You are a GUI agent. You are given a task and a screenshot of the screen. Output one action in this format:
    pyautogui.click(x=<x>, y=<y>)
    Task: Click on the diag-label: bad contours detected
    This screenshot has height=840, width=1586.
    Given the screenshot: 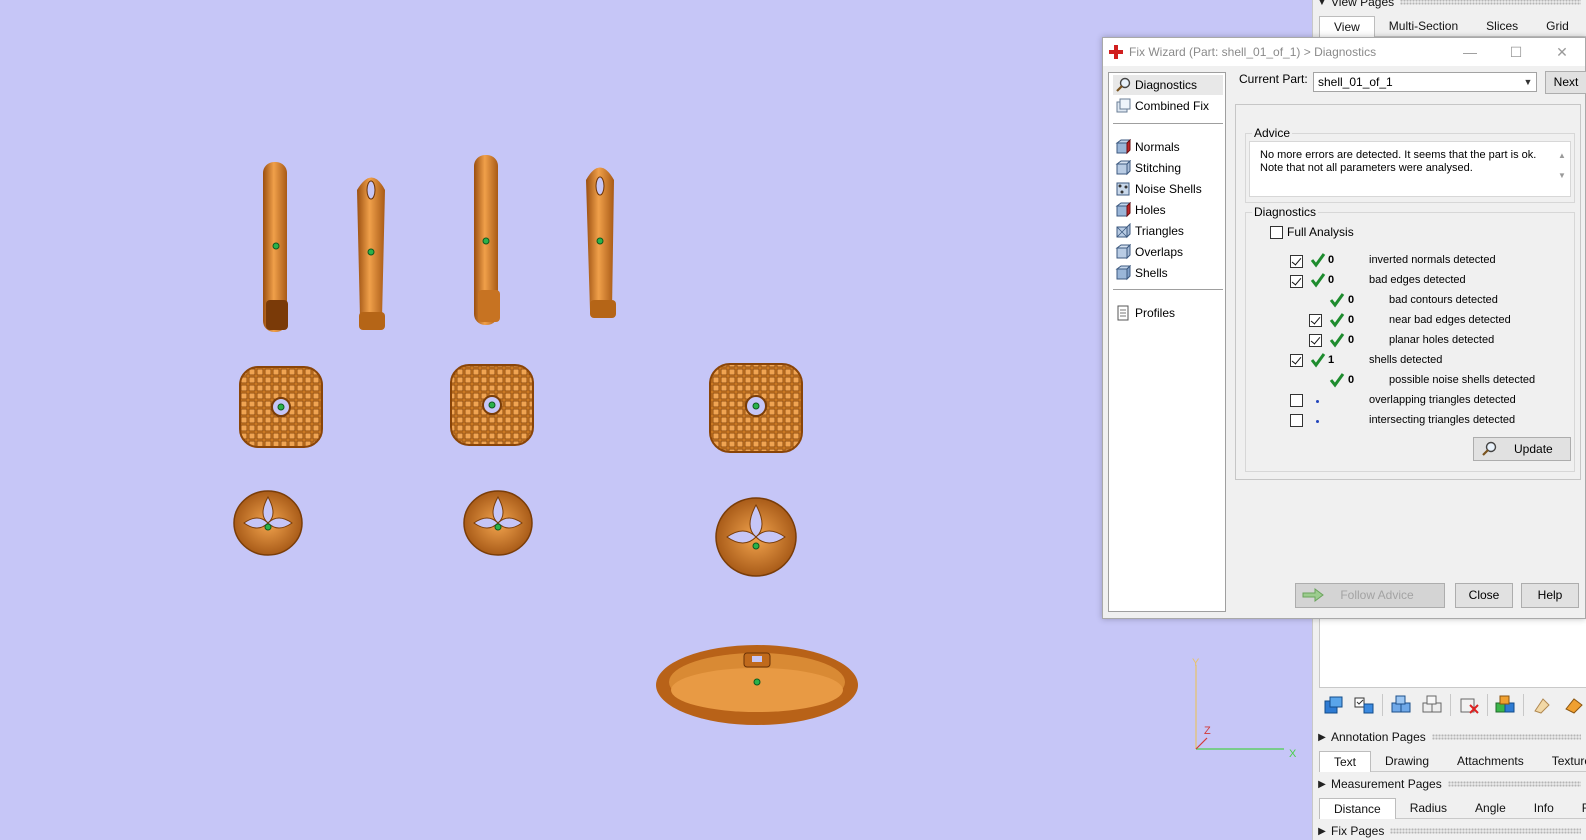 What is the action you would take?
    pyautogui.click(x=1443, y=300)
    